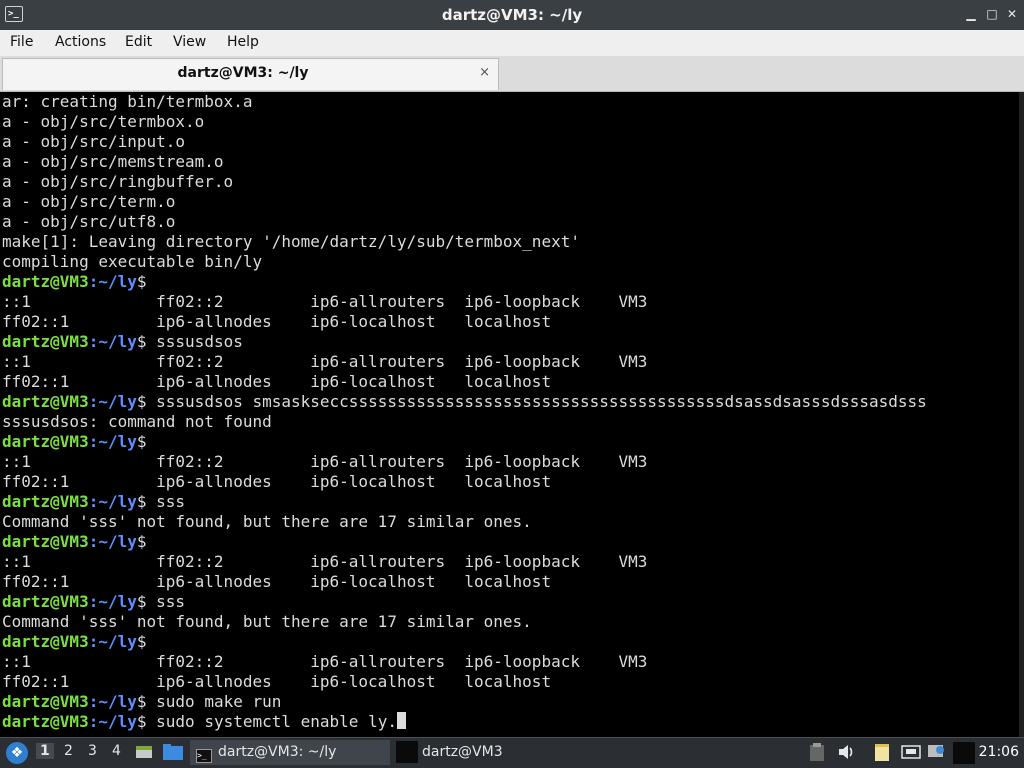  What do you see at coordinates (484, 72) in the screenshot?
I see `tab-close-icon: ×` at bounding box center [484, 72].